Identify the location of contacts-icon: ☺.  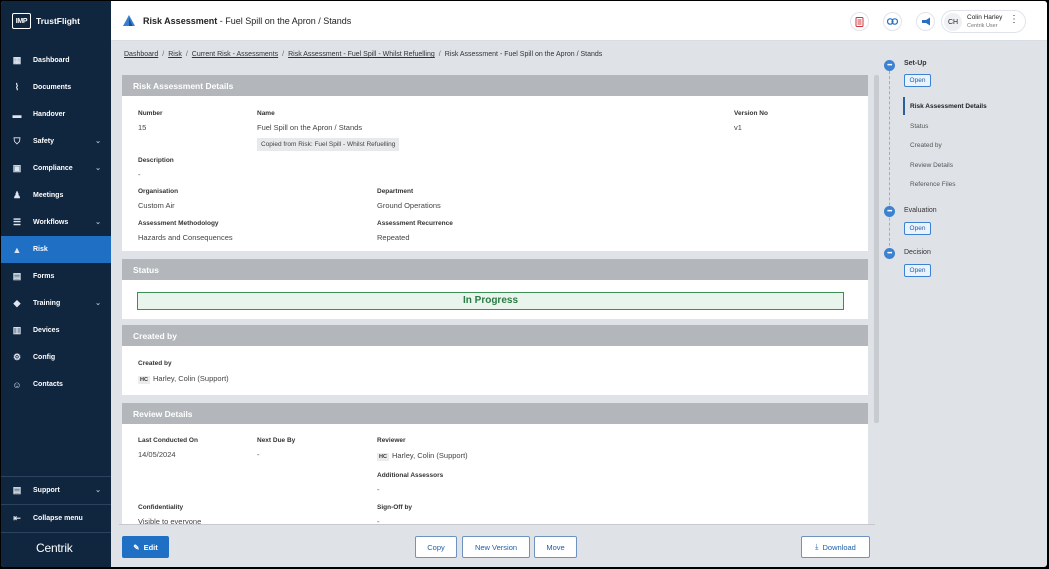
(17, 384).